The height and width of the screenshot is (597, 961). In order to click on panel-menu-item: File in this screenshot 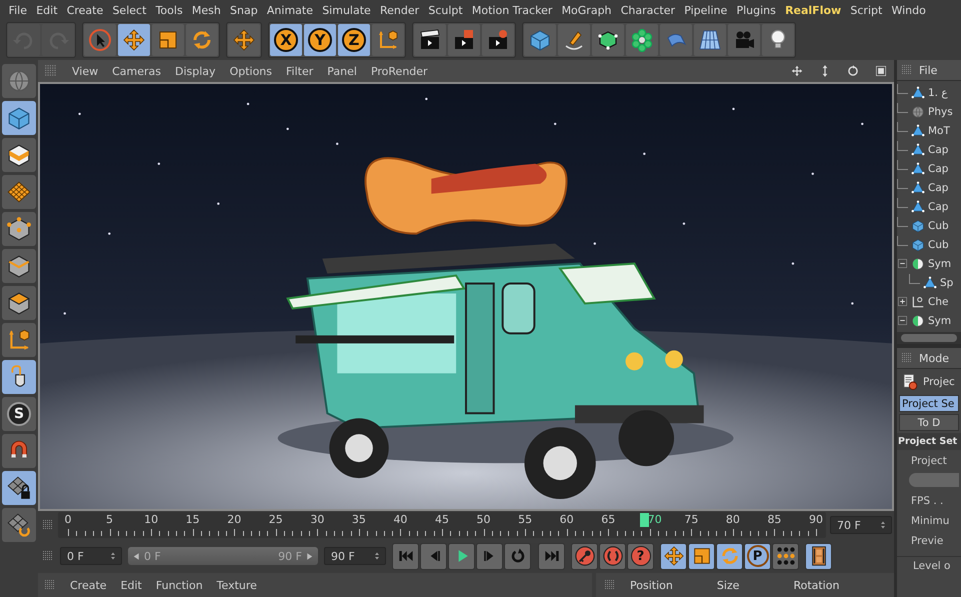, I will do `click(928, 70)`.